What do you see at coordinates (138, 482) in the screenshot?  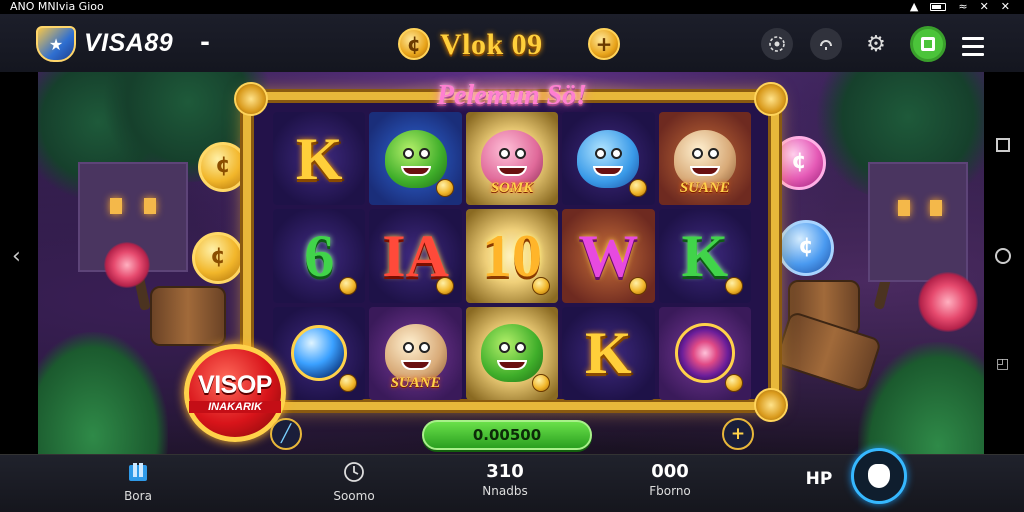 I see `nav-item-home: Bora` at bounding box center [138, 482].